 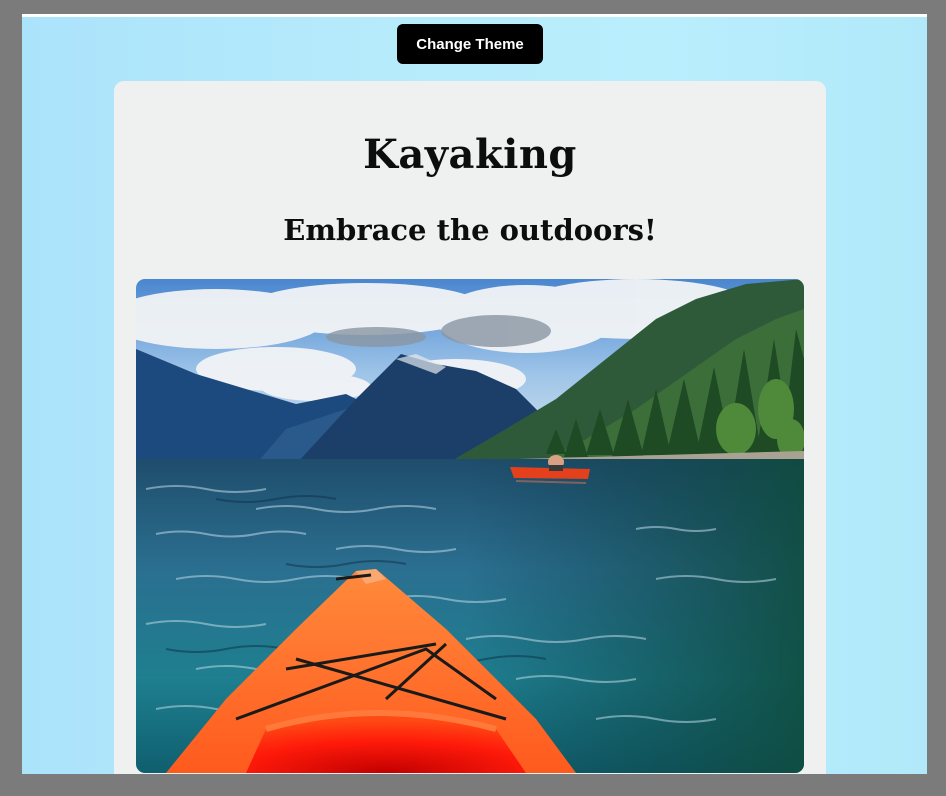 I want to click on page-subtitle: Embrace the outdoors!, so click(x=470, y=230).